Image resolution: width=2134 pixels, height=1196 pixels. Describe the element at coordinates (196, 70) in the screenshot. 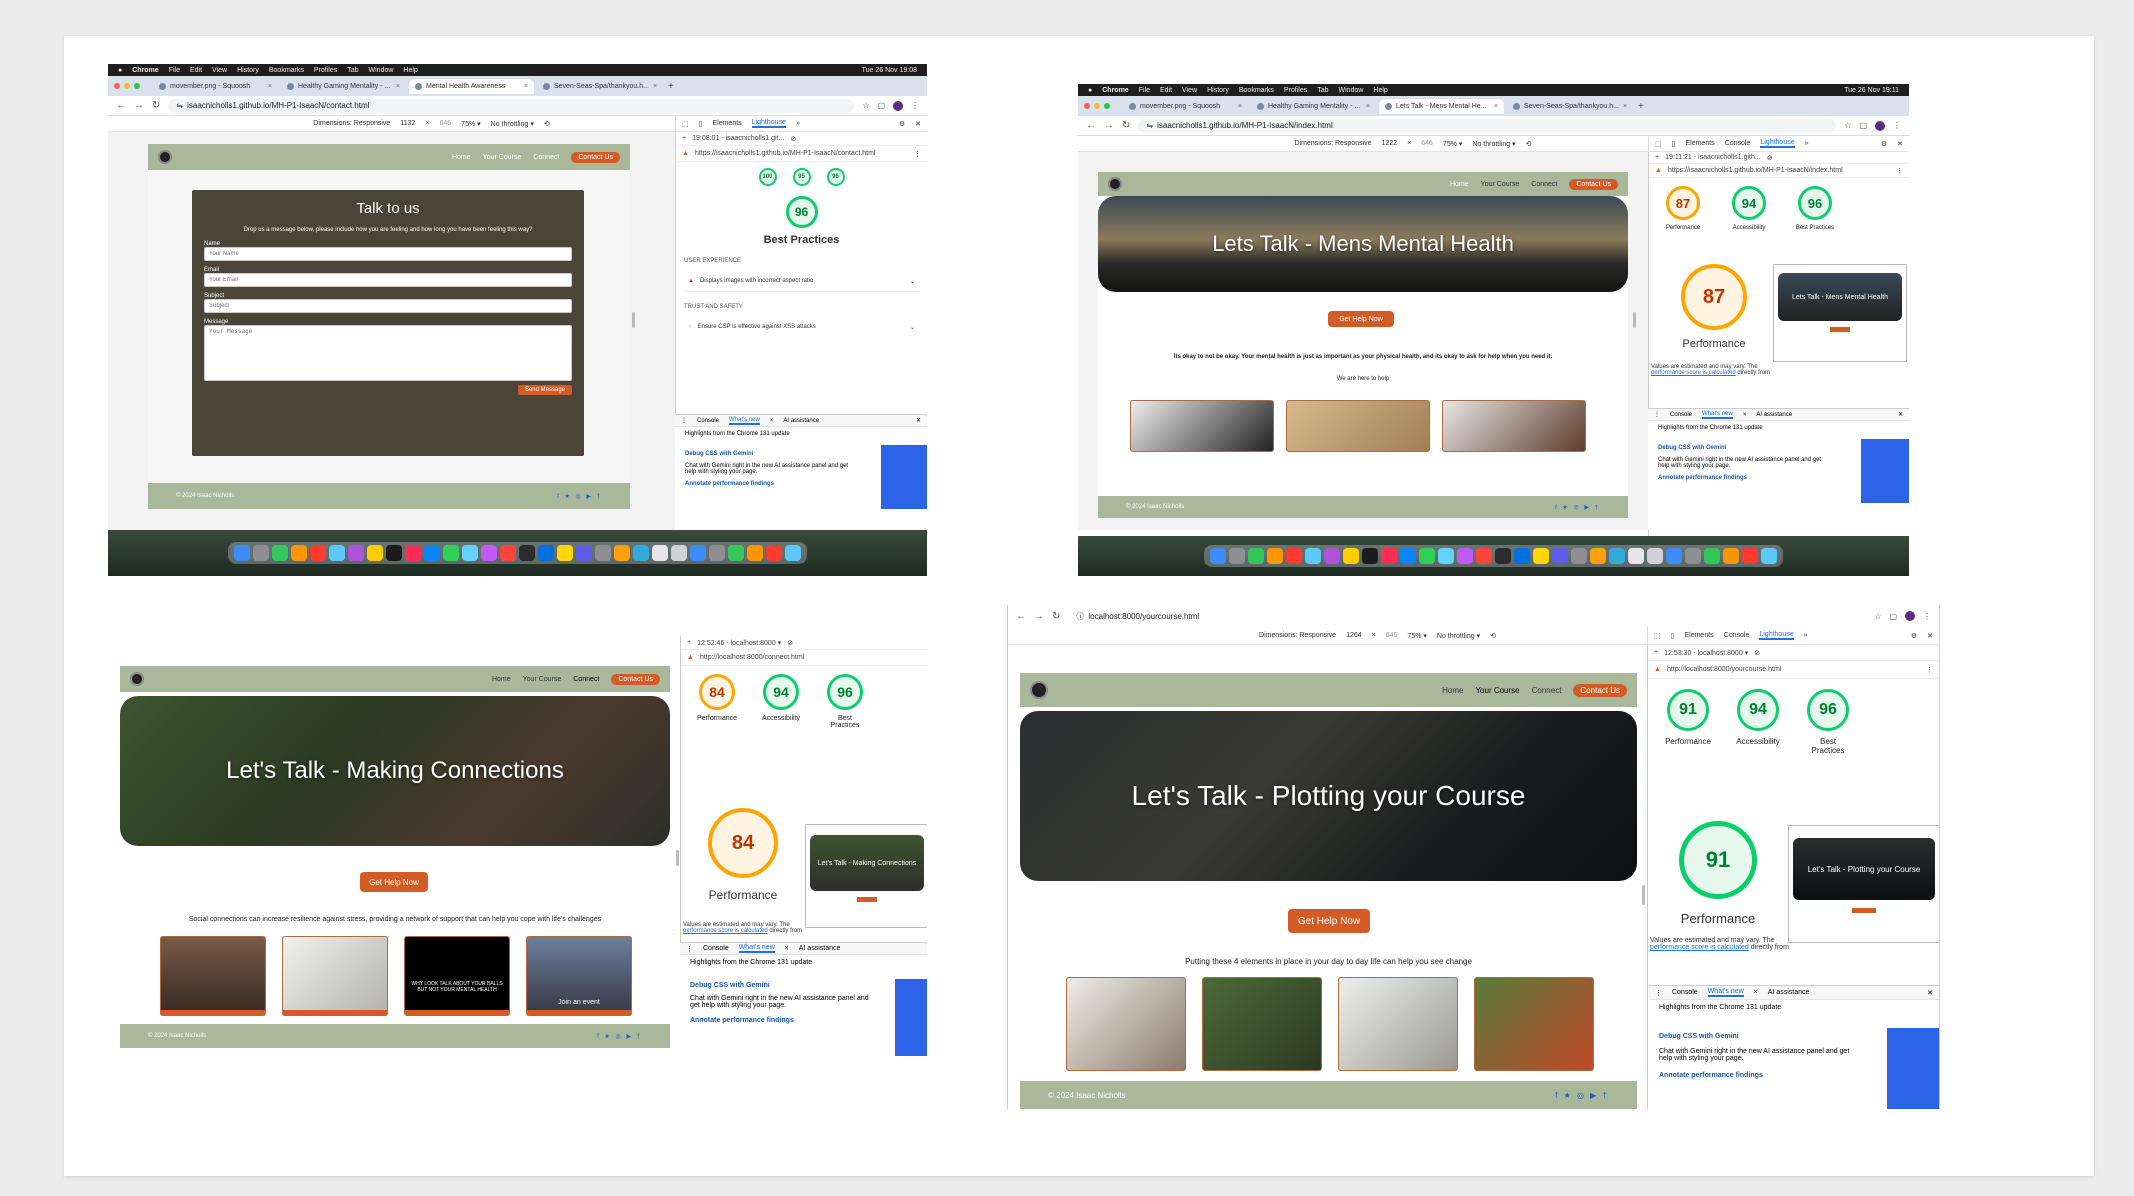

I see `menu-edit: Edit` at that location.